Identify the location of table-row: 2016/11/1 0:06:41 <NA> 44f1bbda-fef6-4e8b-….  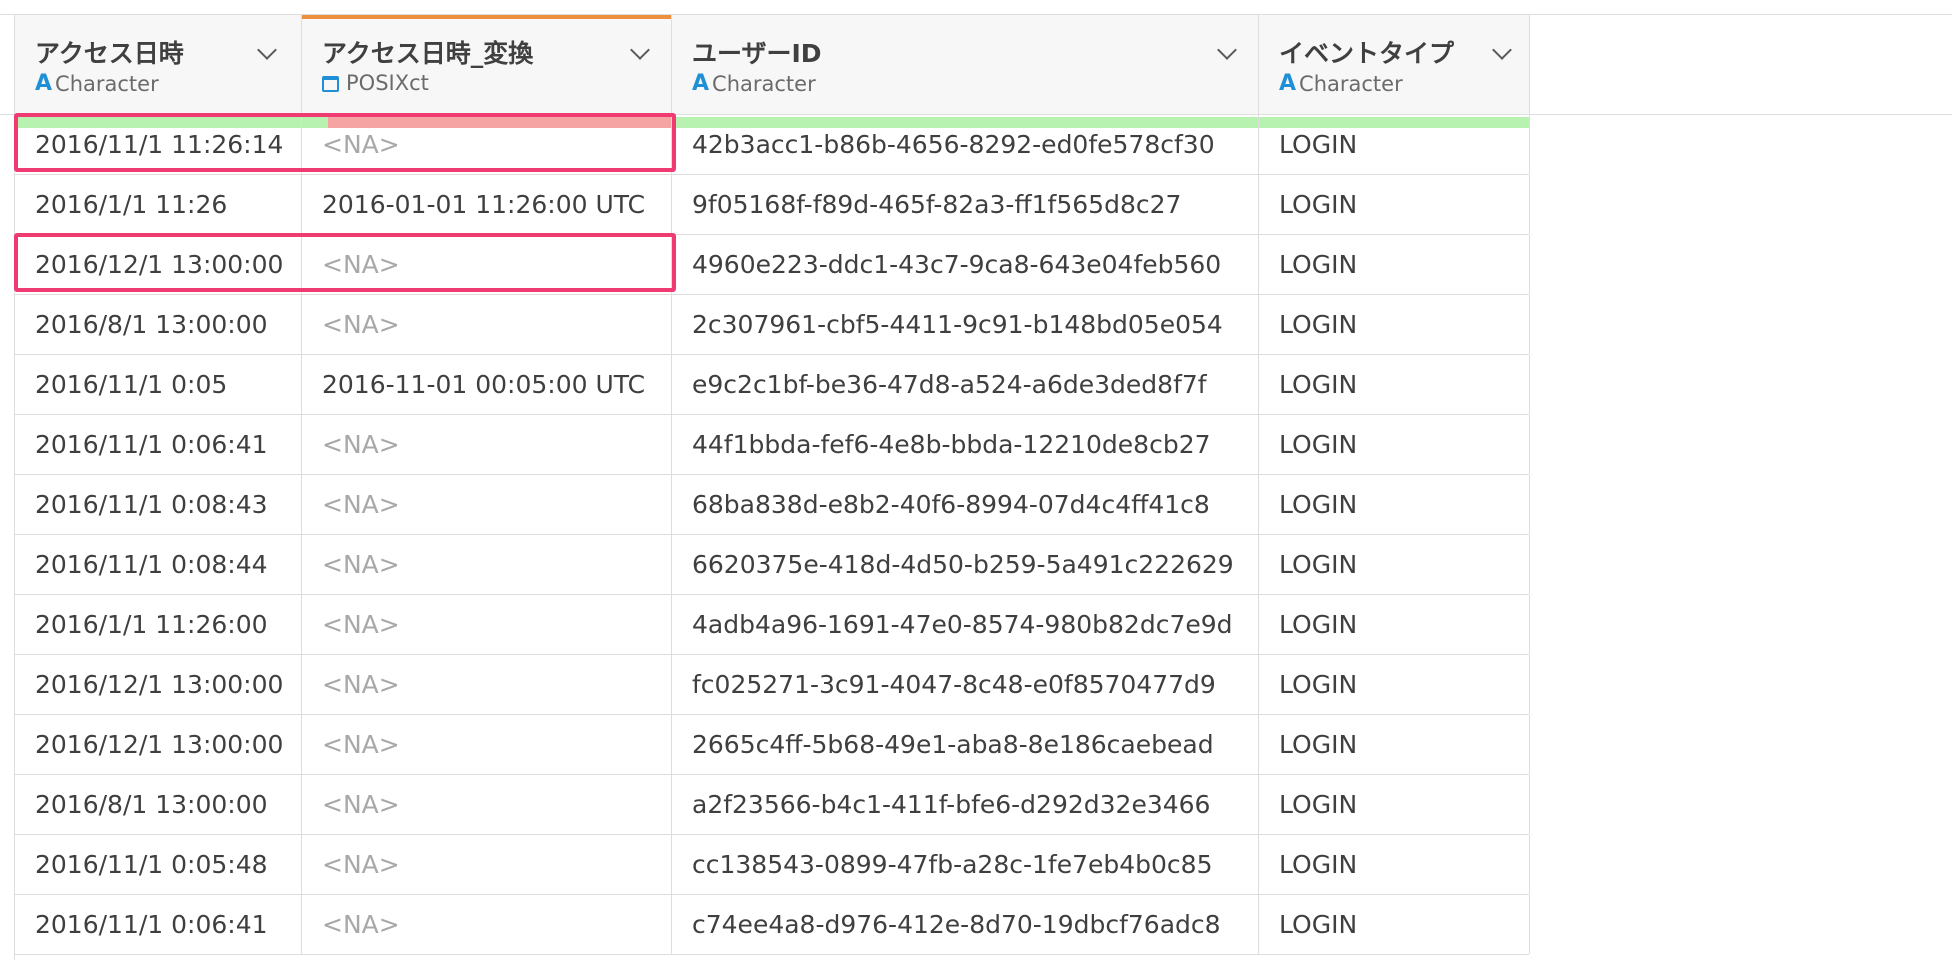
(772, 445).